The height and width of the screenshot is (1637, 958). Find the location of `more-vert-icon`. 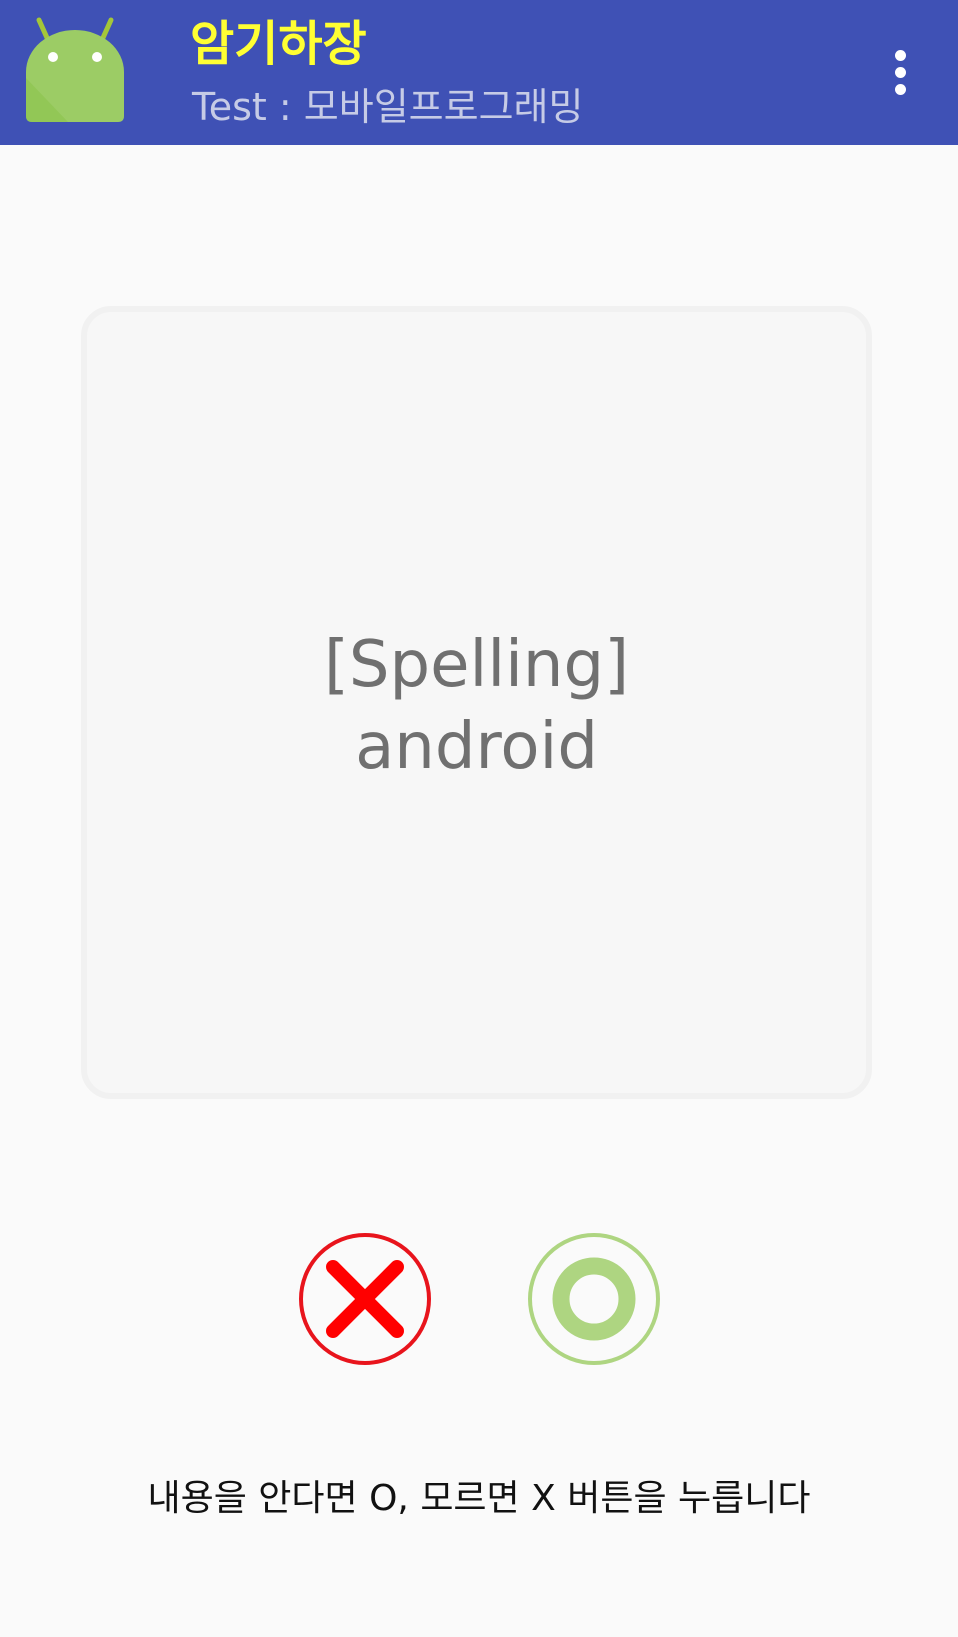

more-vert-icon is located at coordinates (900, 72).